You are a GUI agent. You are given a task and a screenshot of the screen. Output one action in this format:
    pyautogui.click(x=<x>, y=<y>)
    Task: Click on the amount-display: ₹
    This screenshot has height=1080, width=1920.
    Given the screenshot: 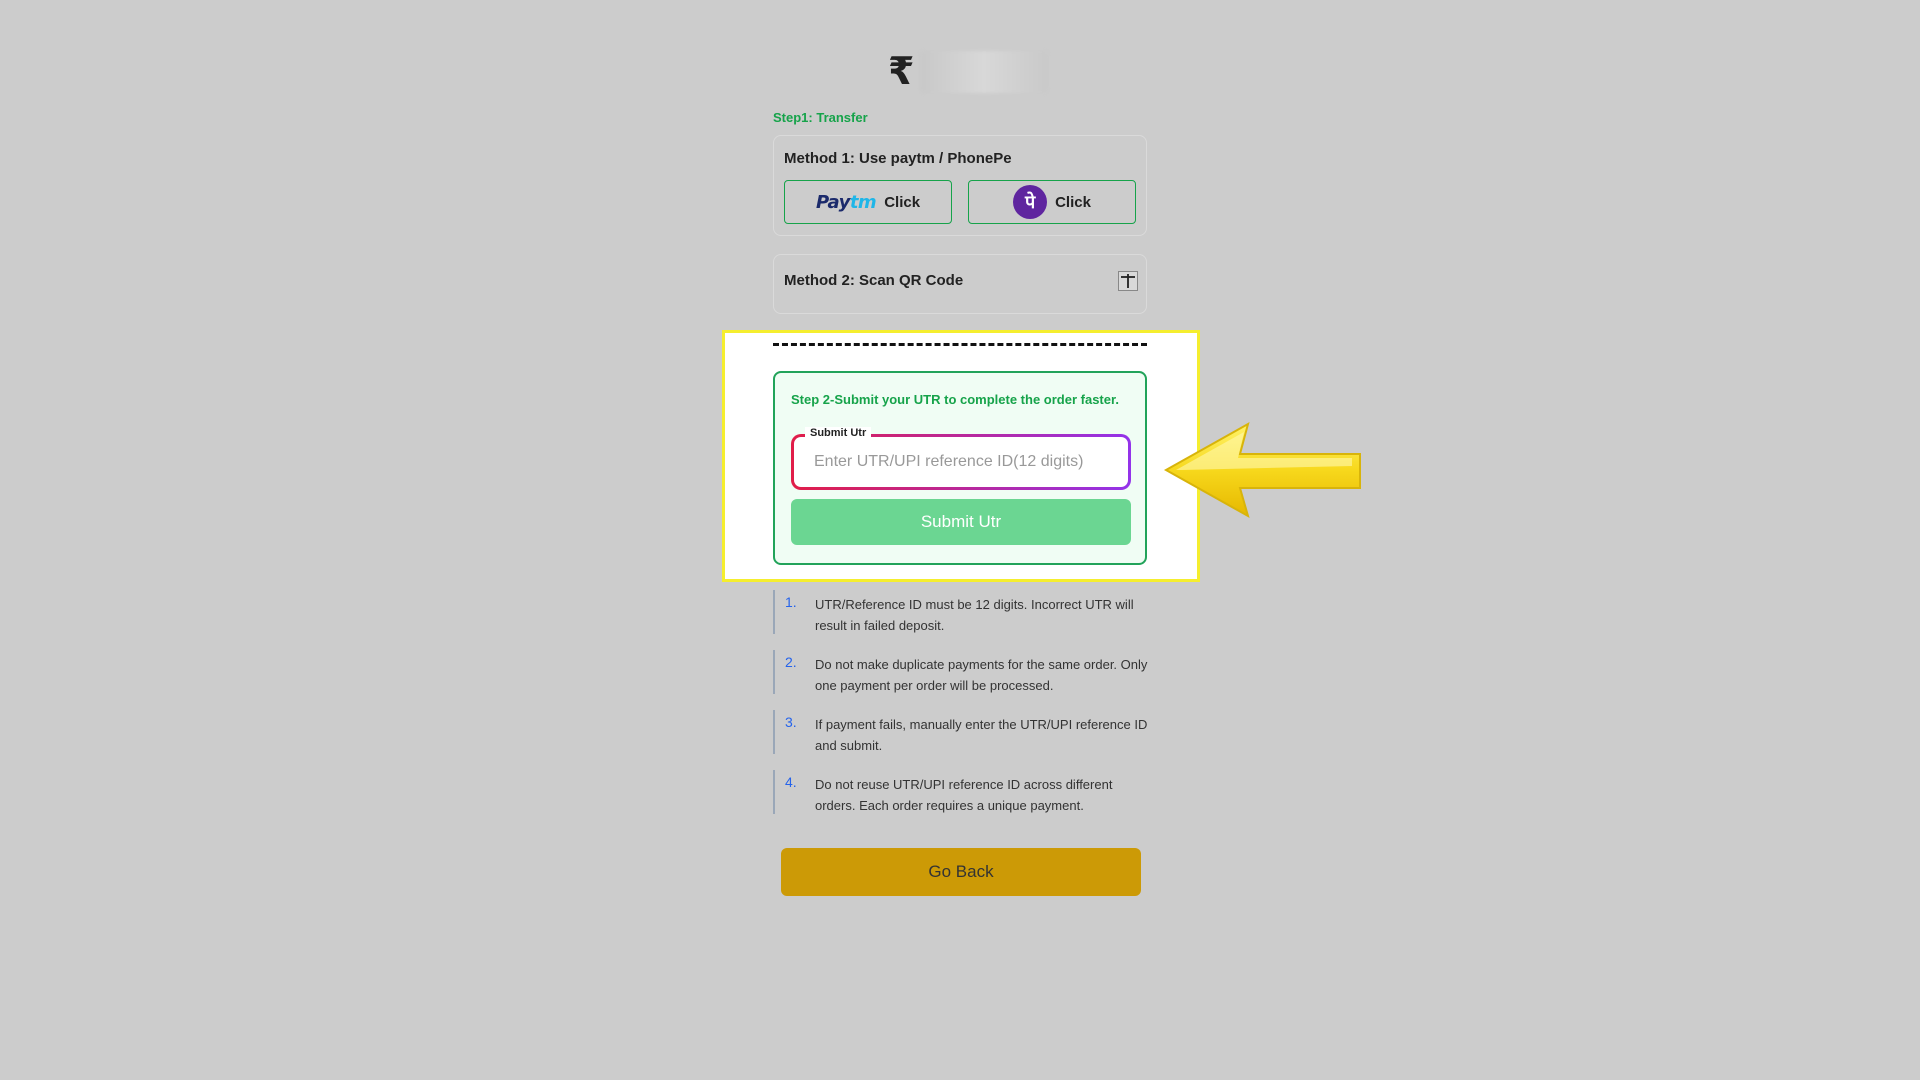 What is the action you would take?
    pyautogui.click(x=968, y=72)
    